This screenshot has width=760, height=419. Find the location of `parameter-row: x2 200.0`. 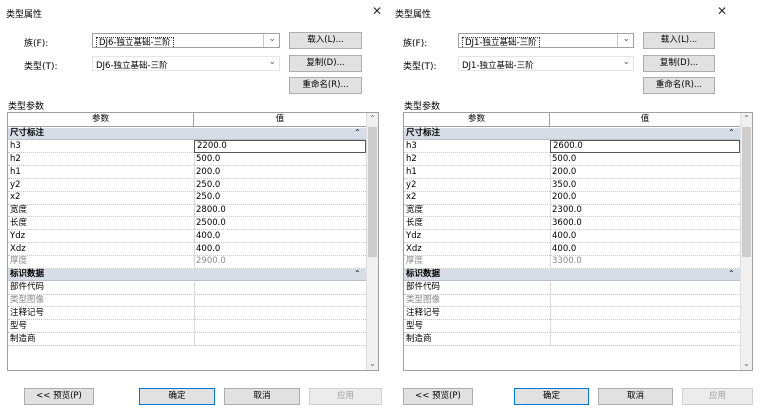

parameter-row: x2 200.0 is located at coordinates (572, 198).